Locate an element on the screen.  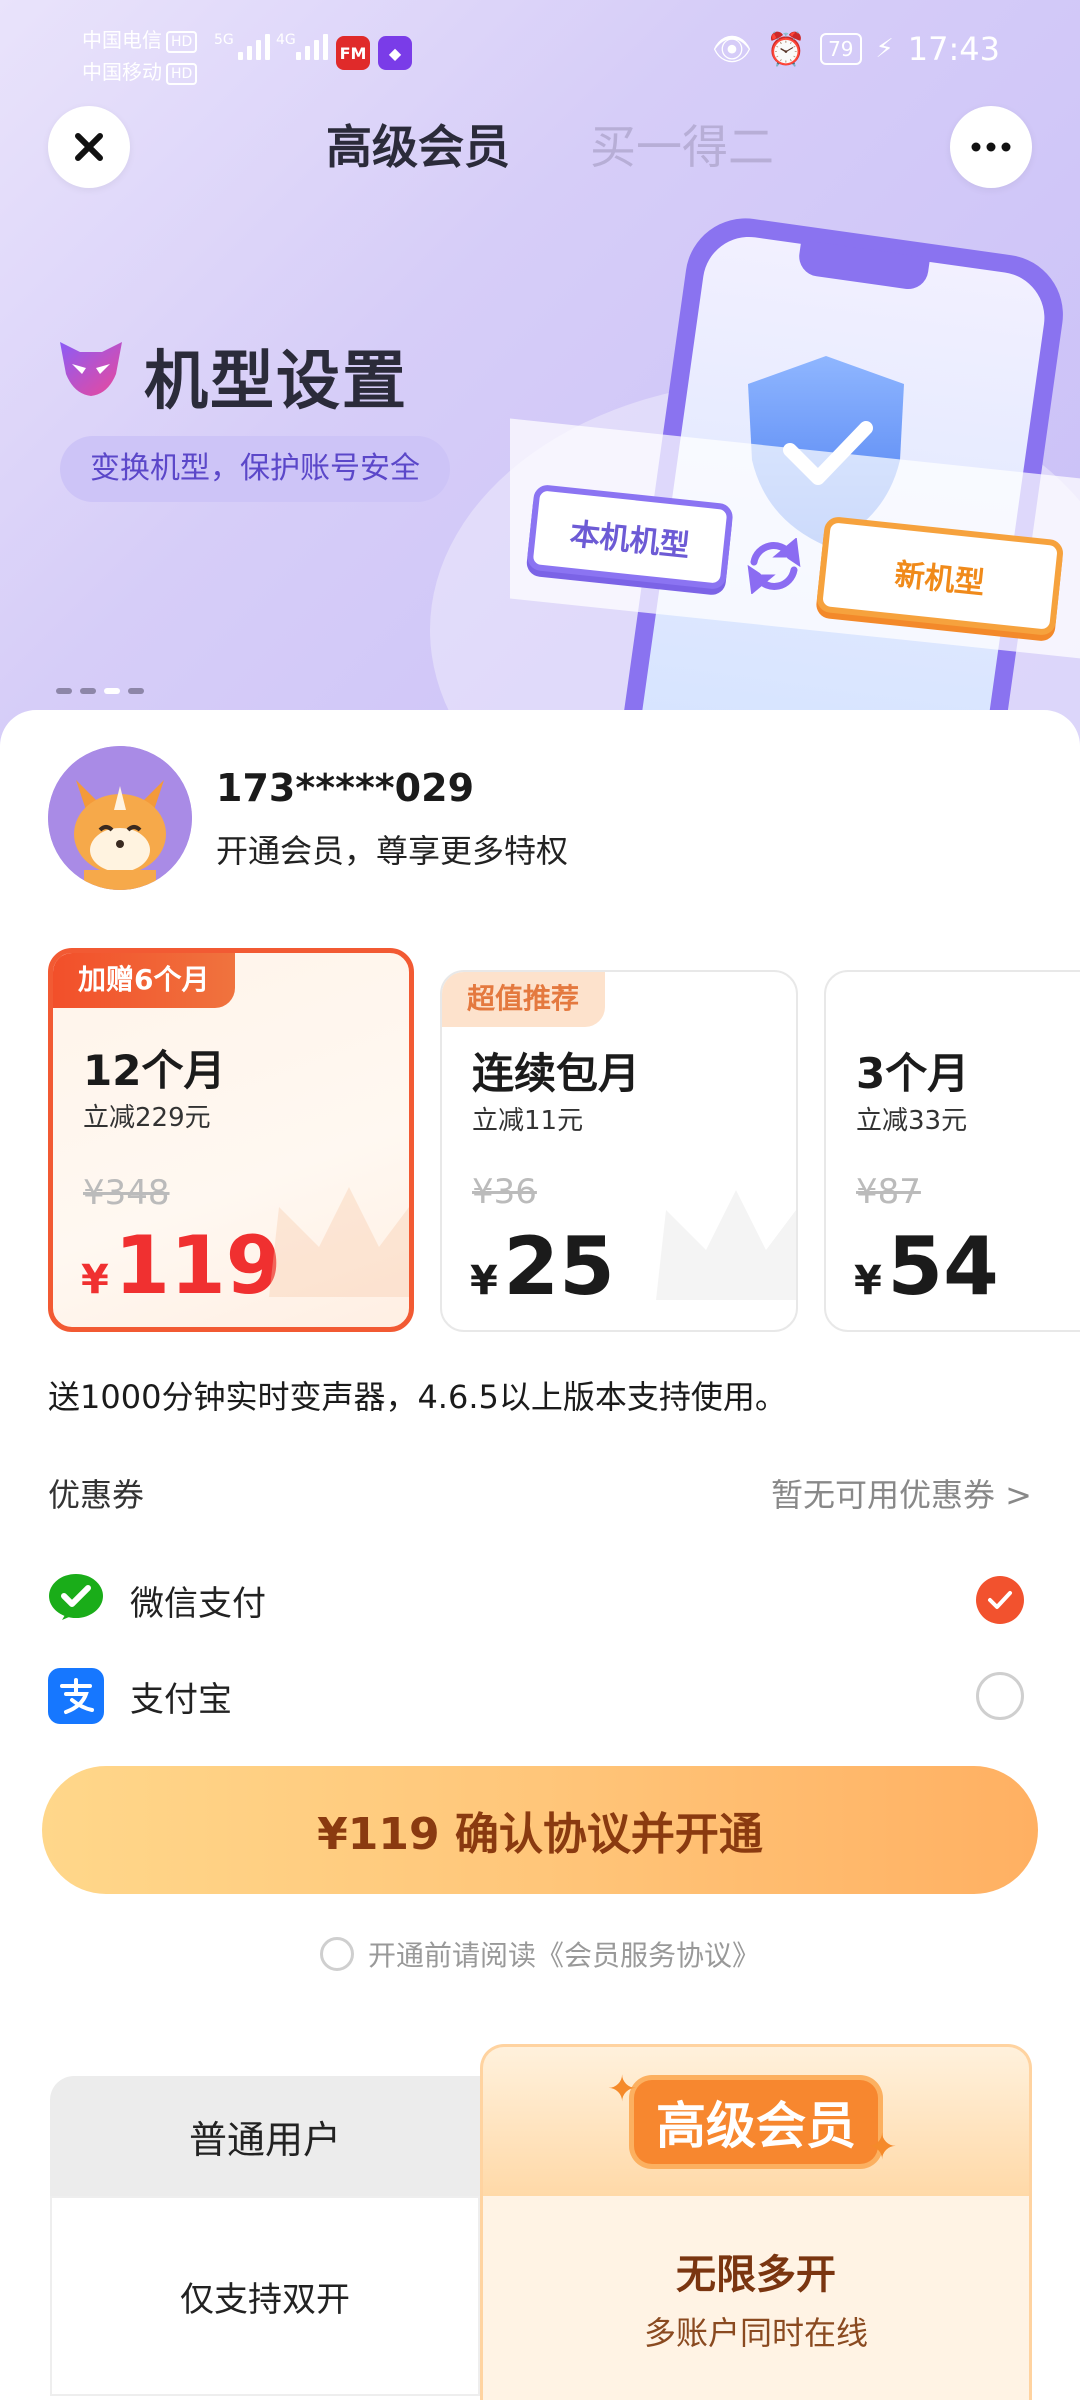
plan-name: 12个月 is located at coordinates (154, 1070).